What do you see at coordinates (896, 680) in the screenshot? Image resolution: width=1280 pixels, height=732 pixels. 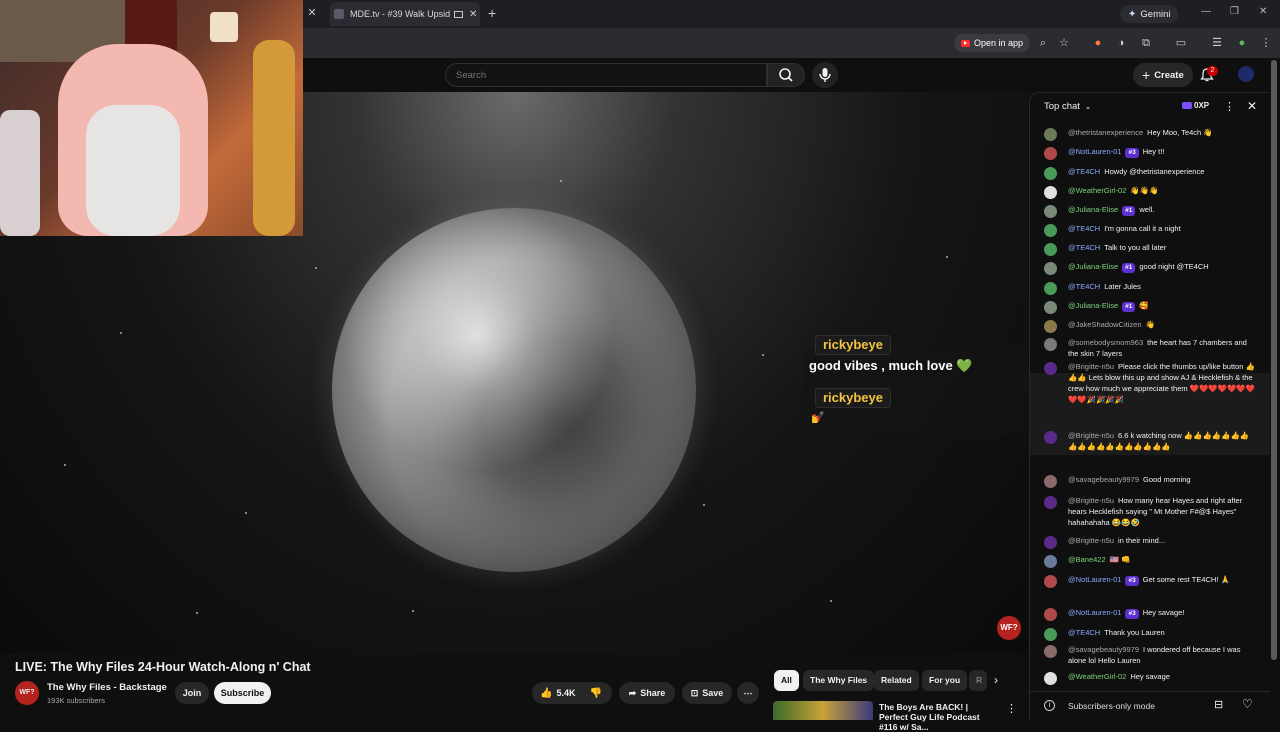 I see `chip-related: Related` at bounding box center [896, 680].